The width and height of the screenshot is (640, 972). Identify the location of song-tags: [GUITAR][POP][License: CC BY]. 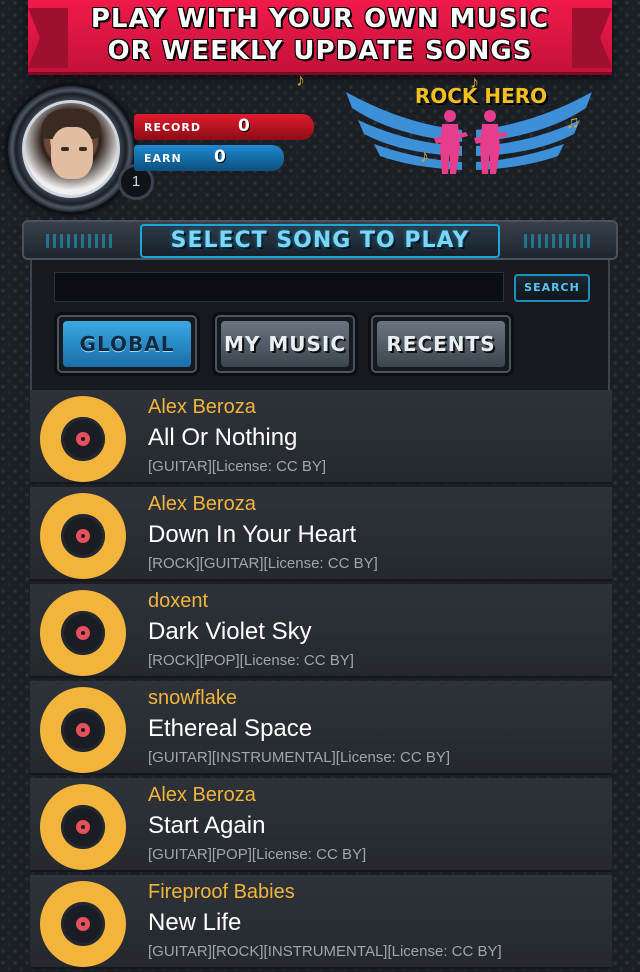
(257, 854).